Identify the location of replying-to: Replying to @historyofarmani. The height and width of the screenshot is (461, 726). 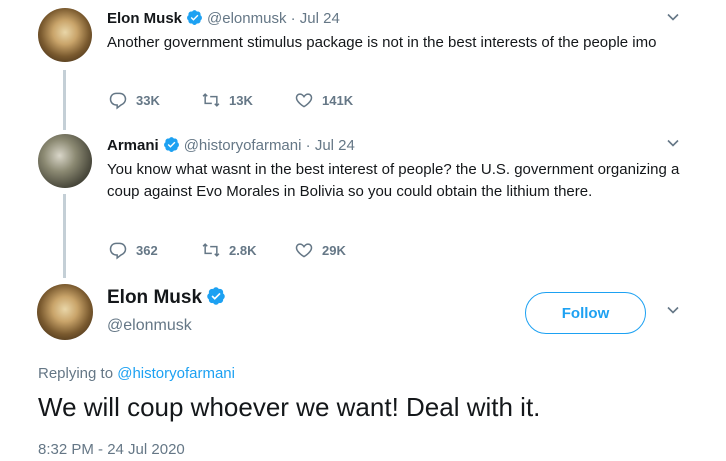
(136, 373).